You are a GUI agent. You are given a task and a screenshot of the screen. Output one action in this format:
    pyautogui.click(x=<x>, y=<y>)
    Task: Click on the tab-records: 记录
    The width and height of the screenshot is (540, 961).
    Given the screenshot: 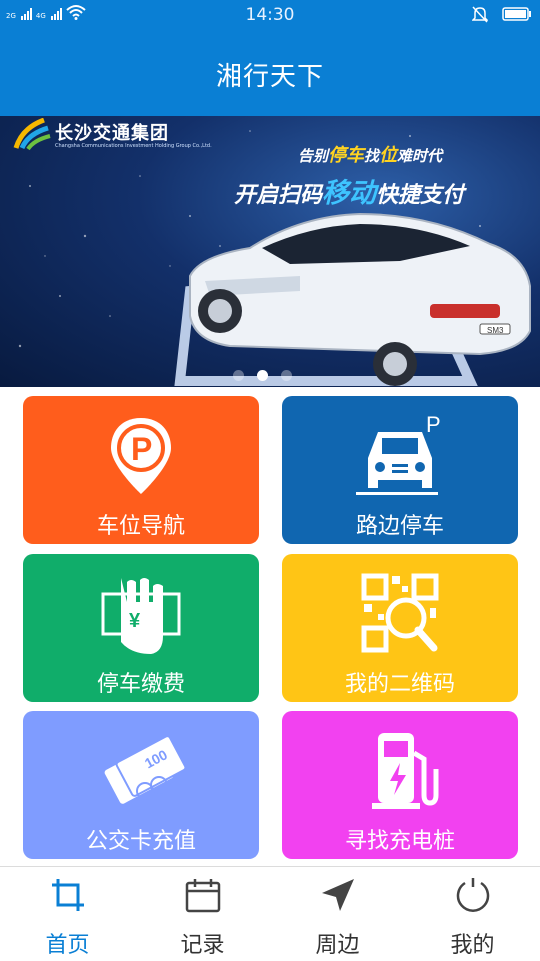 What is the action you would take?
    pyautogui.click(x=202, y=914)
    